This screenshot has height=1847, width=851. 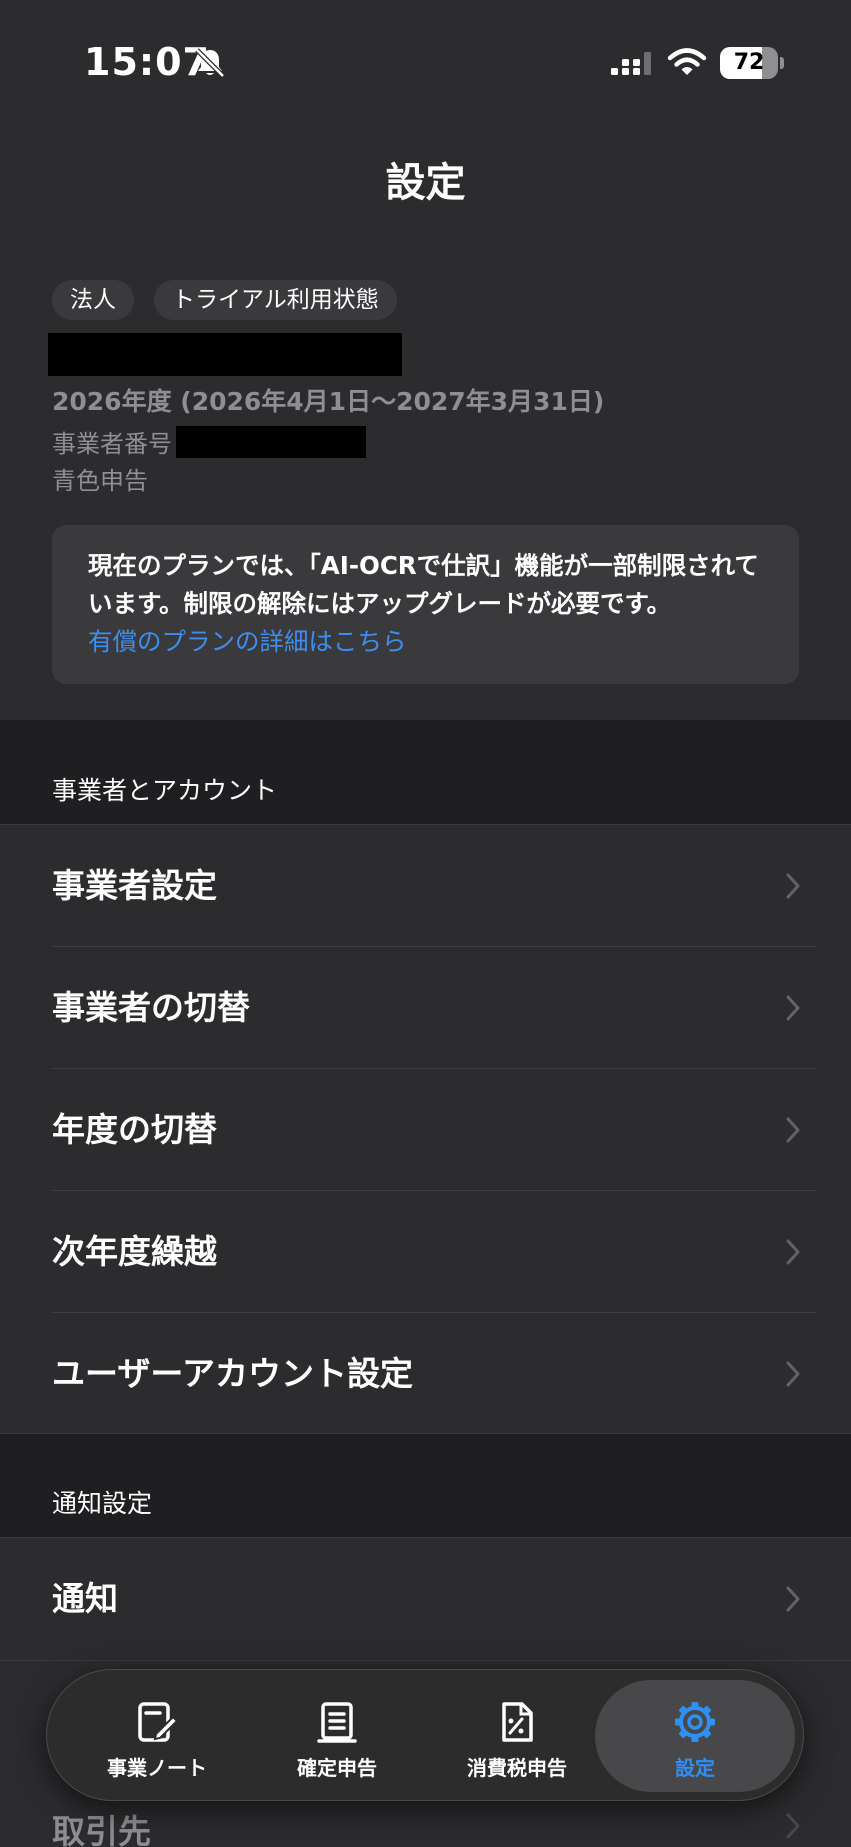 I want to click on bell-muted-icon, so click(x=210, y=63).